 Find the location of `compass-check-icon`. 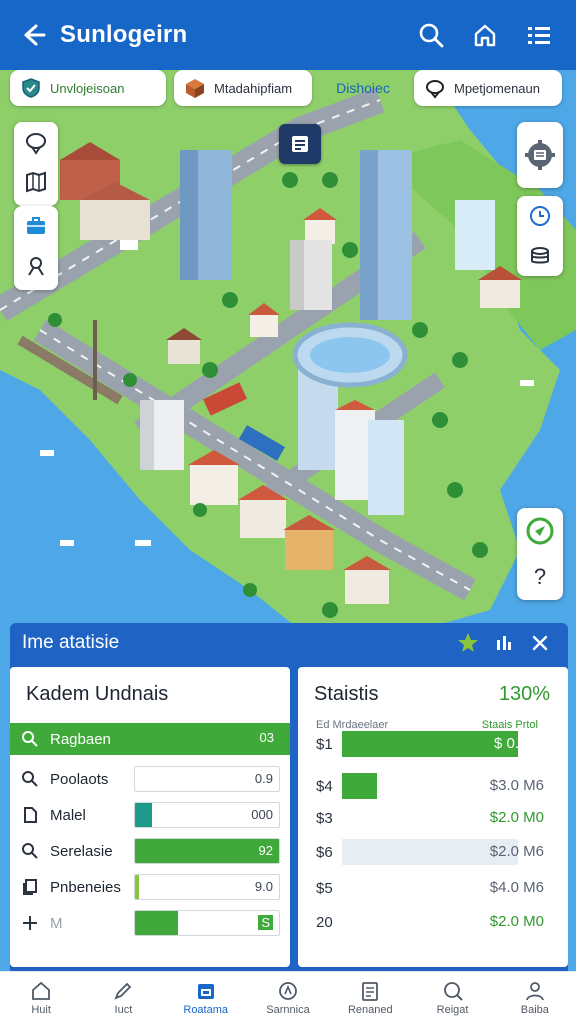

compass-check-icon is located at coordinates (540, 531).